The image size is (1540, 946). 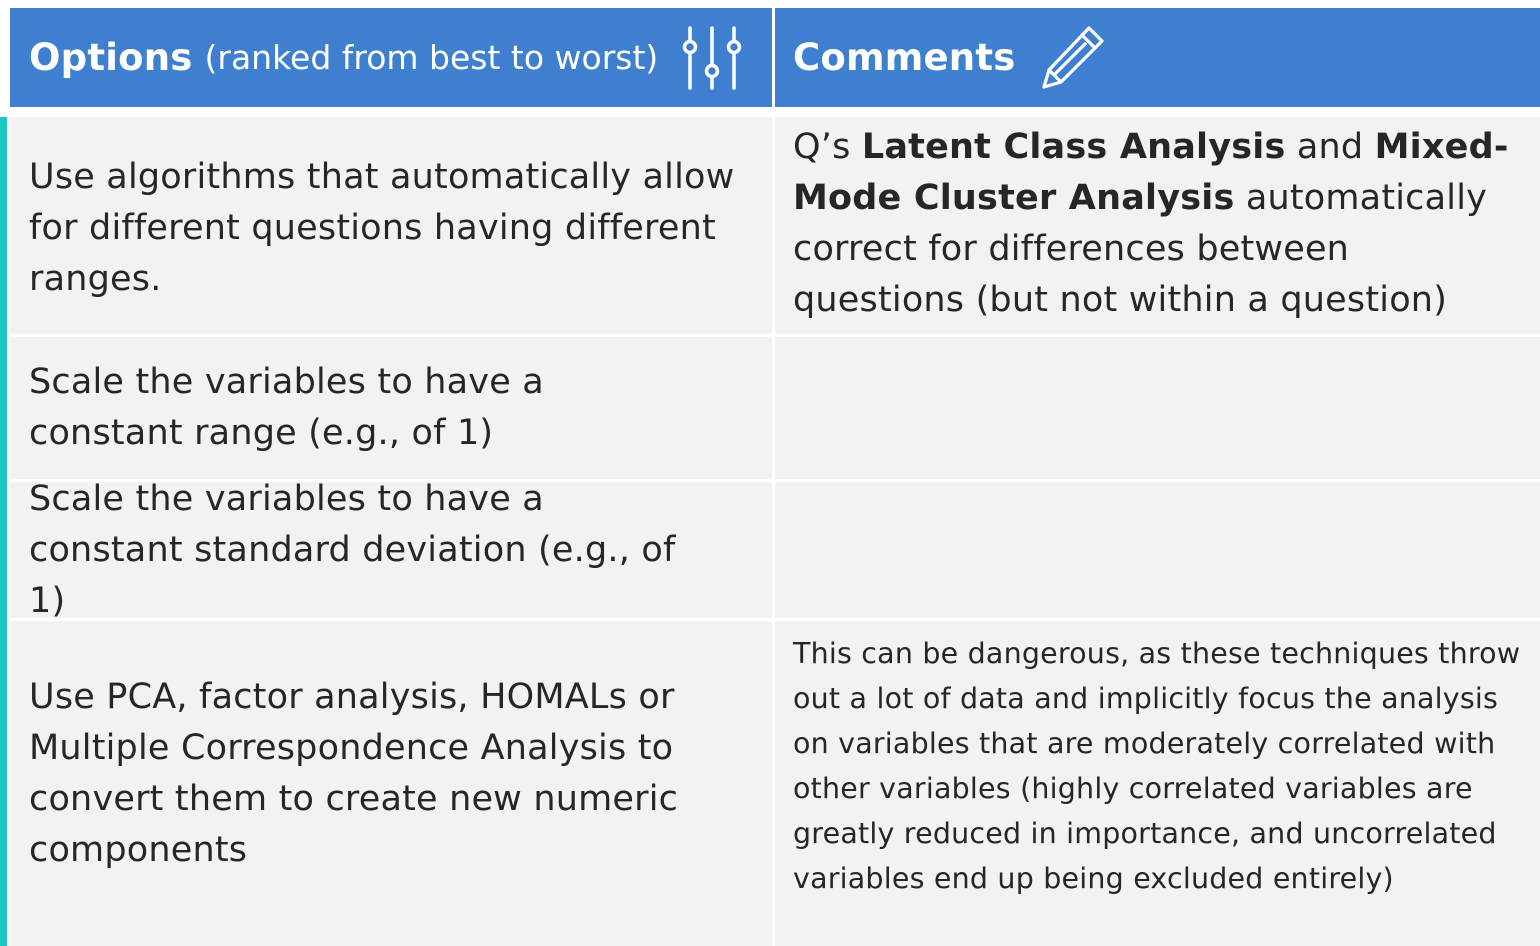 What do you see at coordinates (1157, 408) in the screenshot?
I see `table-row-2-comment` at bounding box center [1157, 408].